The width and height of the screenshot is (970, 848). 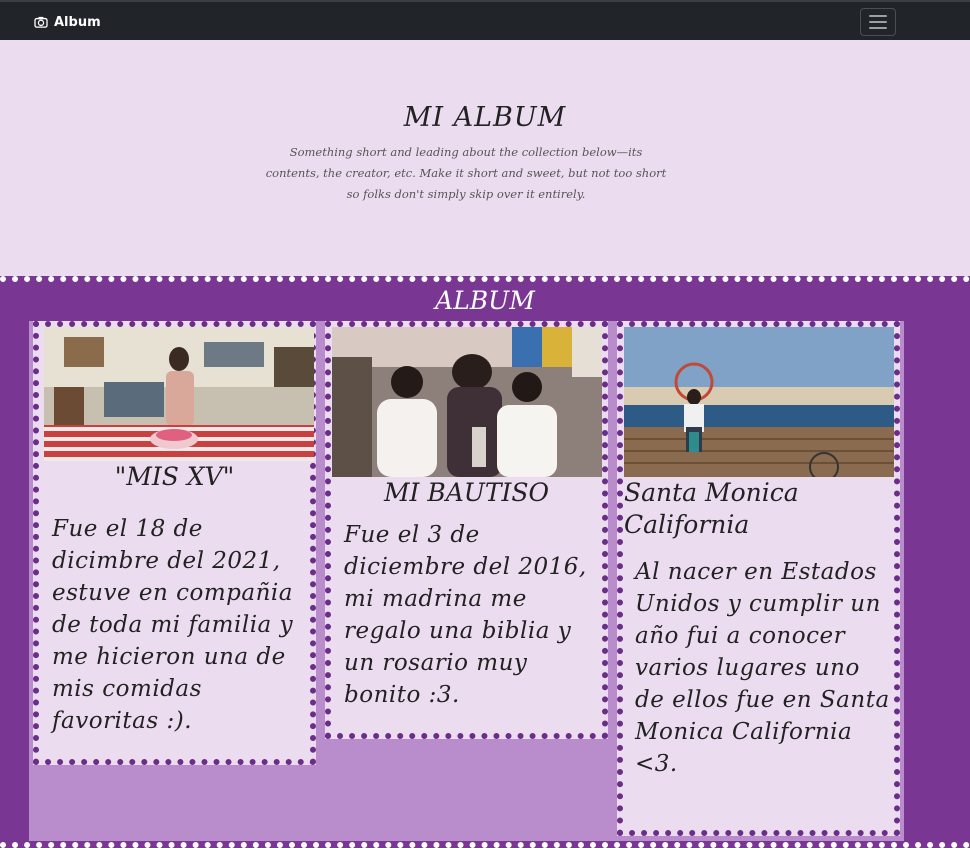 What do you see at coordinates (41, 22) in the screenshot?
I see `camera-icon` at bounding box center [41, 22].